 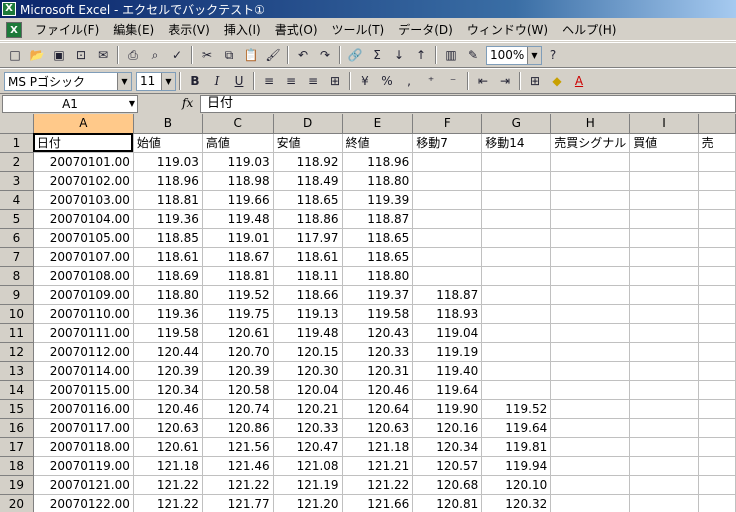 What do you see at coordinates (308, 181) in the screenshot?
I see `cell: 118.49` at bounding box center [308, 181].